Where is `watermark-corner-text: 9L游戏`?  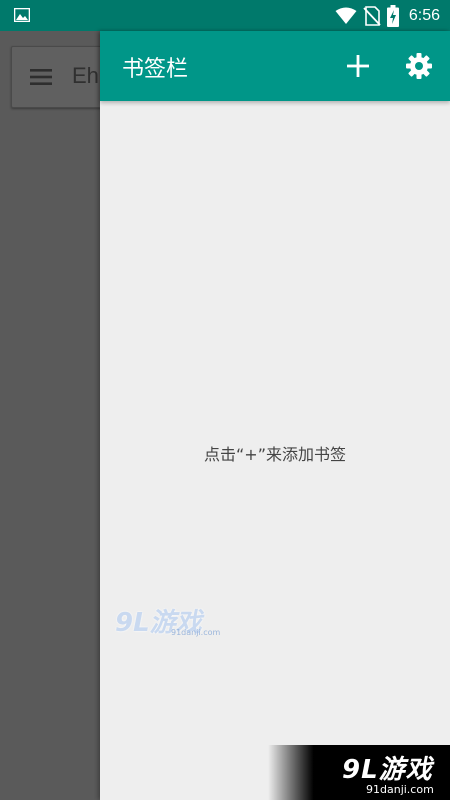
watermark-corner-text: 9L游戏 is located at coordinates (387, 770).